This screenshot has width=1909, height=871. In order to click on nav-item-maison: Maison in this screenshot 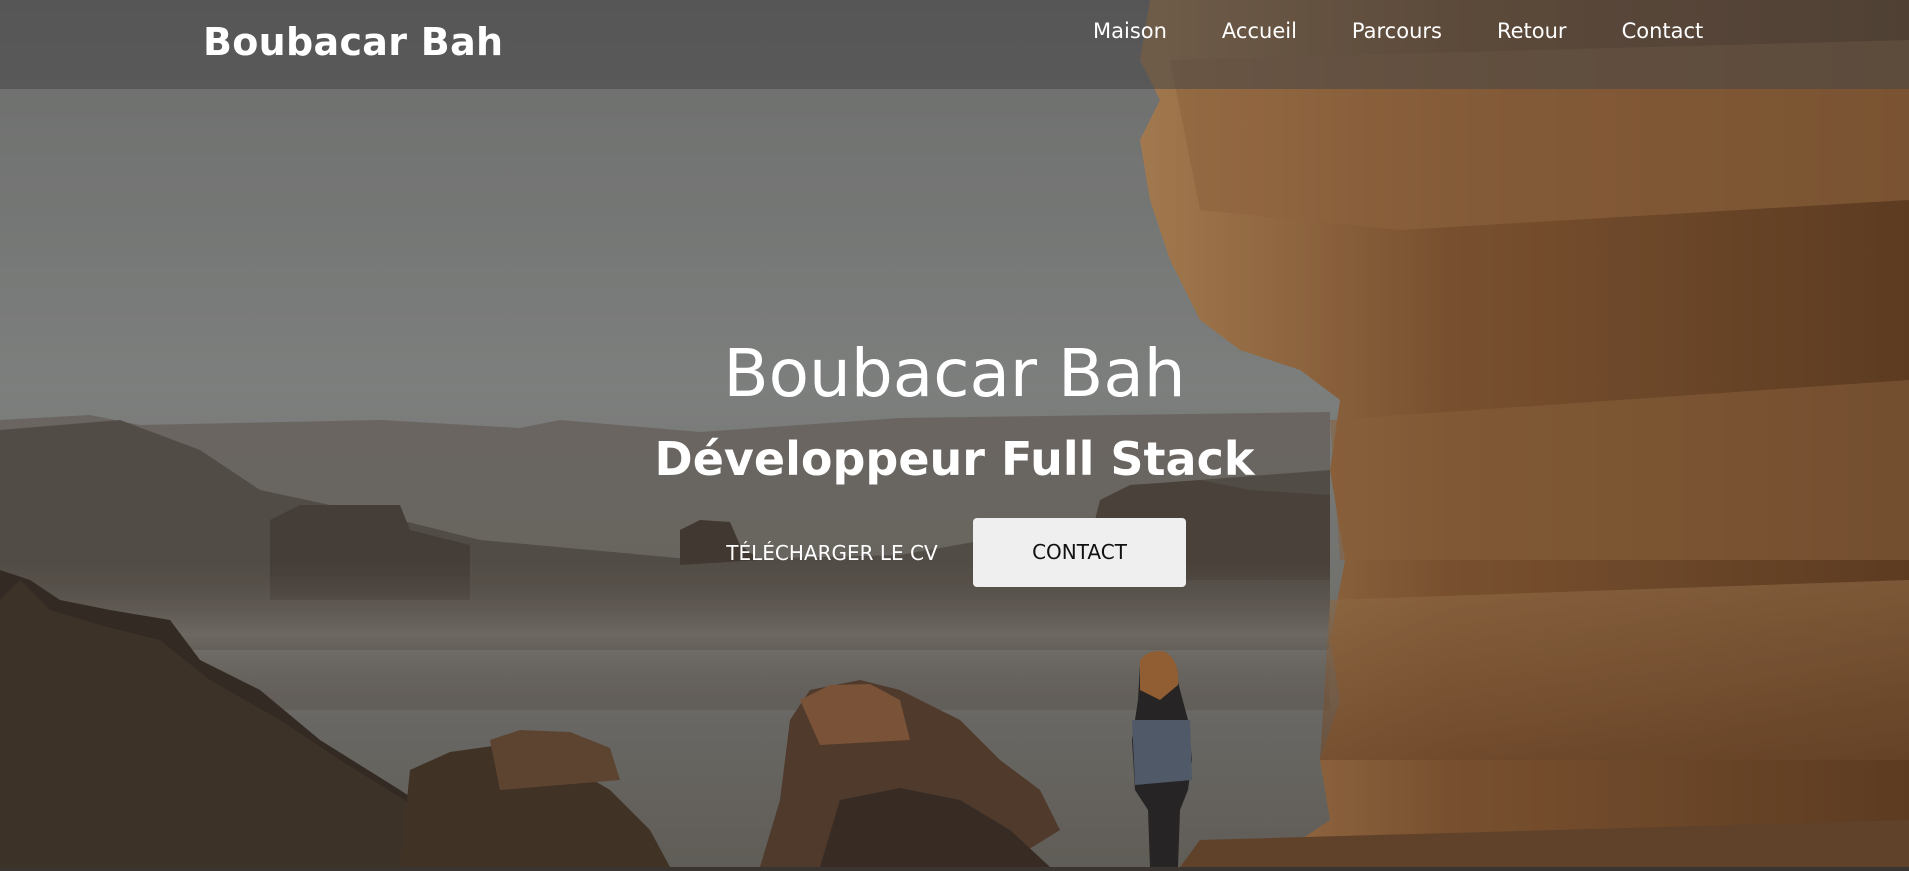, I will do `click(1130, 31)`.